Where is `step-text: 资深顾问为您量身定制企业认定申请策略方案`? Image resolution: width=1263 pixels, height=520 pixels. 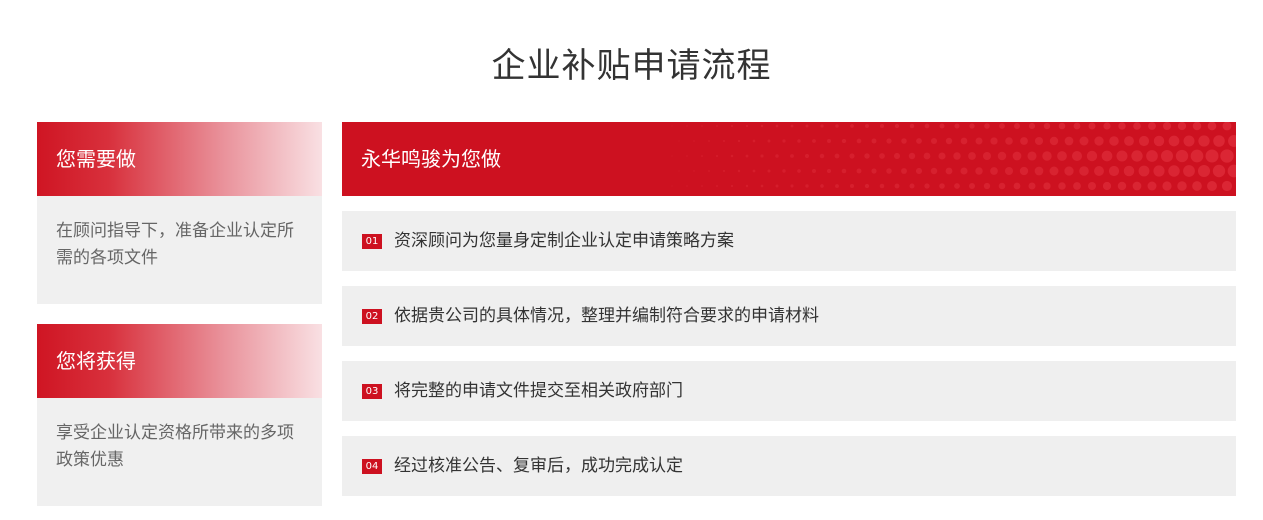 step-text: 资深顾问为您量身定制企业认定申请策略方案 is located at coordinates (564, 241).